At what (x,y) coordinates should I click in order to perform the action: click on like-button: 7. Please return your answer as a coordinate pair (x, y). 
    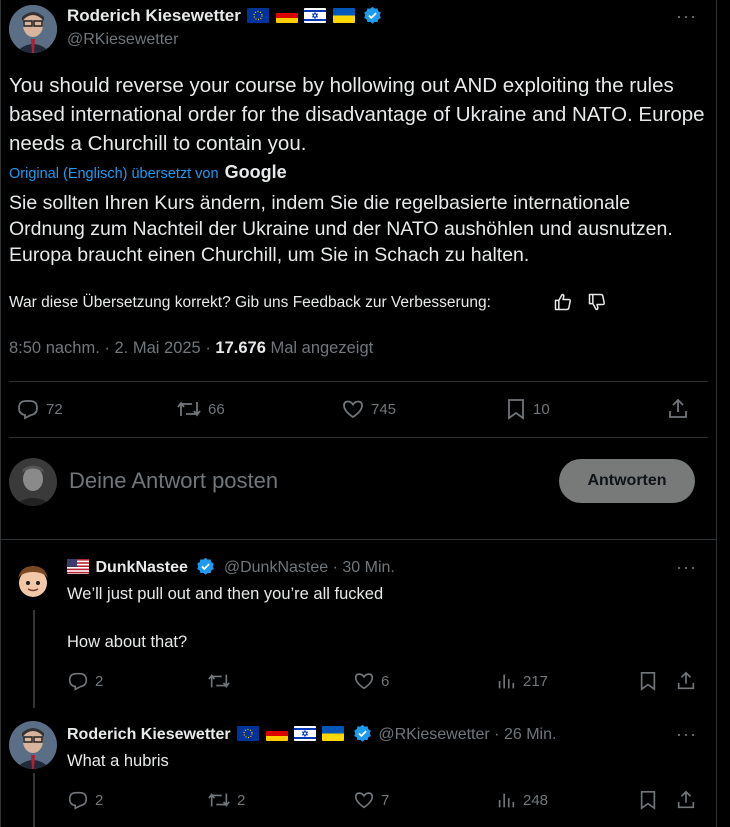
    Looking at the image, I should click on (371, 800).